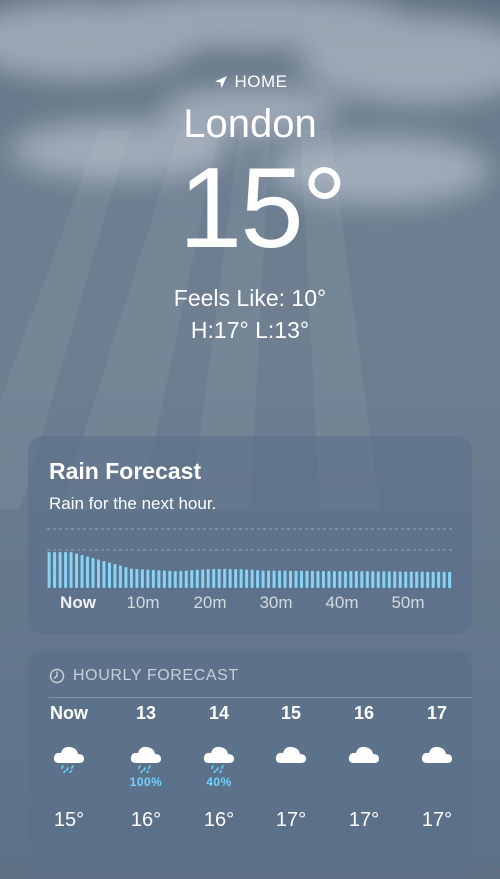  Describe the element at coordinates (262, 208) in the screenshot. I see `current-temperature: 15°` at that location.